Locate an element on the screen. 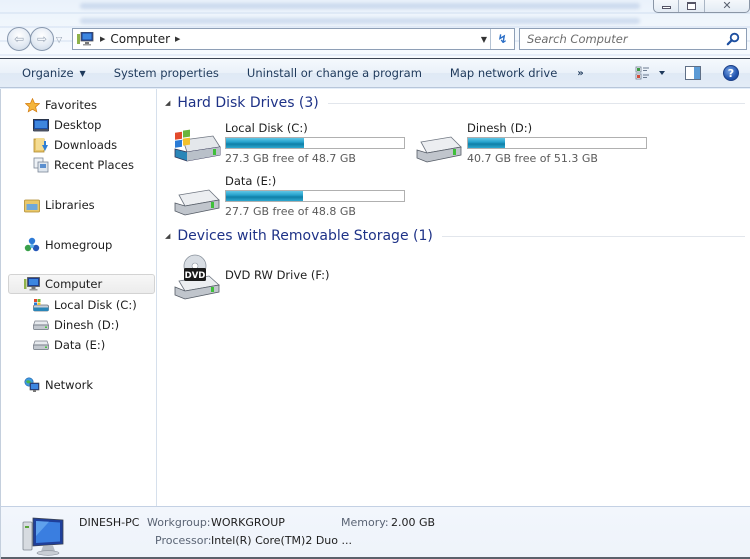  search-box is located at coordinates (633, 39).